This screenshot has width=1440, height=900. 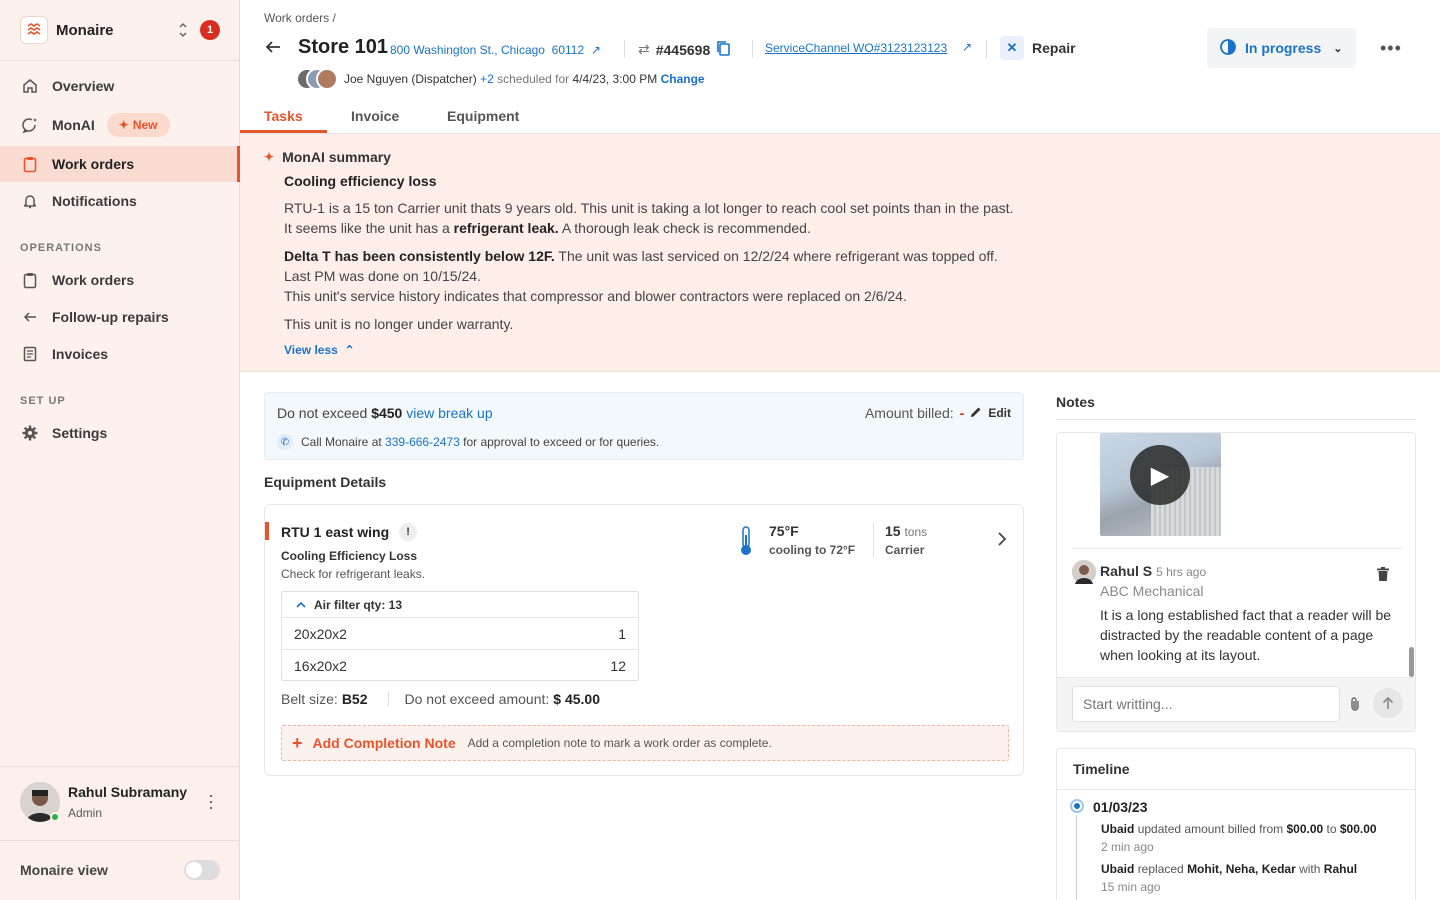 What do you see at coordinates (120, 86) in the screenshot?
I see `sidebar-item-overview: Overview` at bounding box center [120, 86].